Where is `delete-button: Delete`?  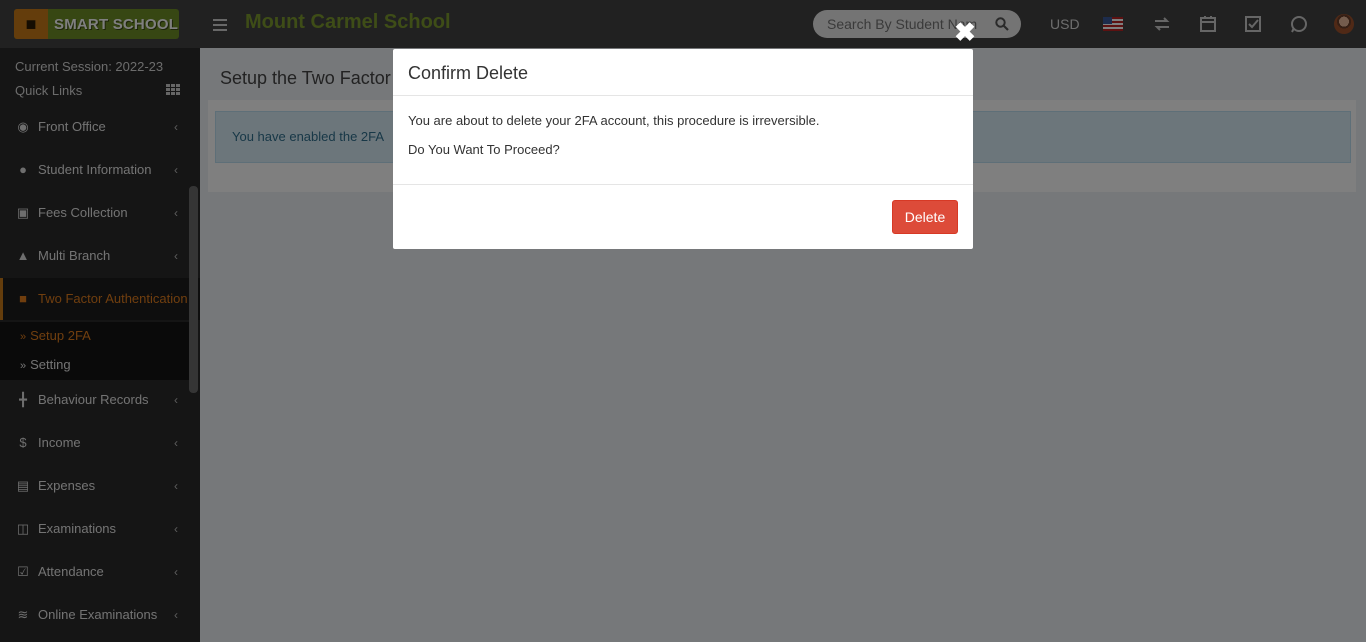 delete-button: Delete is located at coordinates (925, 217).